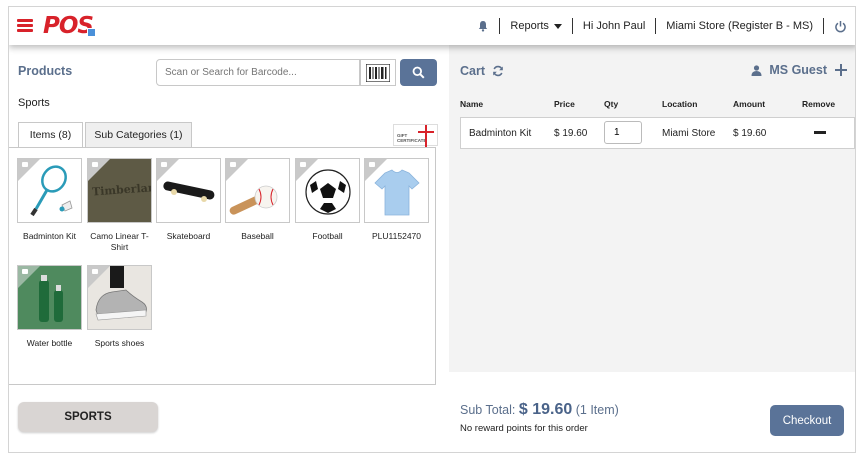 This screenshot has height=459, width=864. Describe the element at coordinates (49, 343) in the screenshot. I see `product-name: Water bottle` at that location.